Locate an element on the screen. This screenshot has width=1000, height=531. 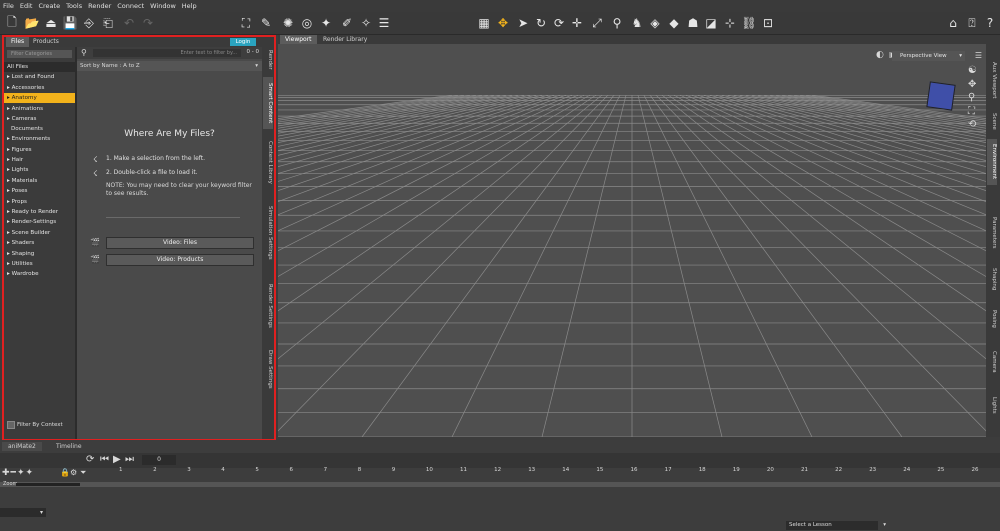
category-shaders: ▸ Shaders is located at coordinates (39, 243).